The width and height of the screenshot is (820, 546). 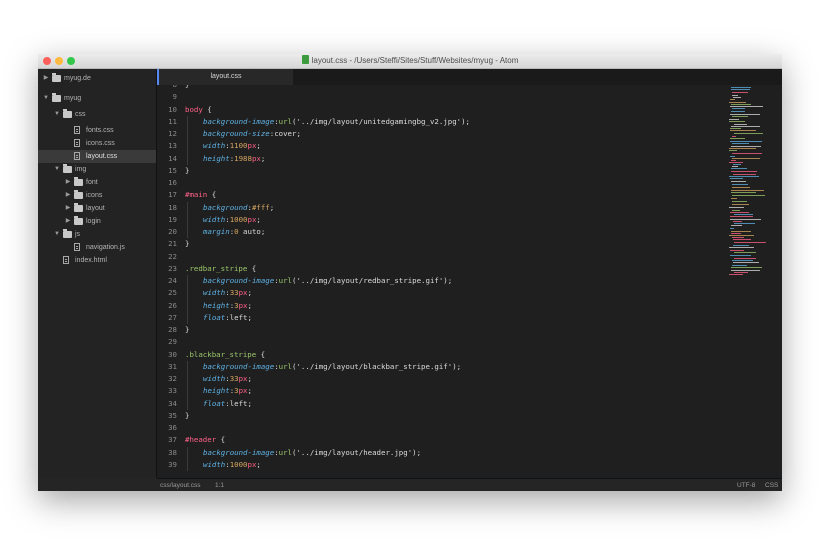 What do you see at coordinates (97, 484) in the screenshot?
I see `status-bar-left` at bounding box center [97, 484].